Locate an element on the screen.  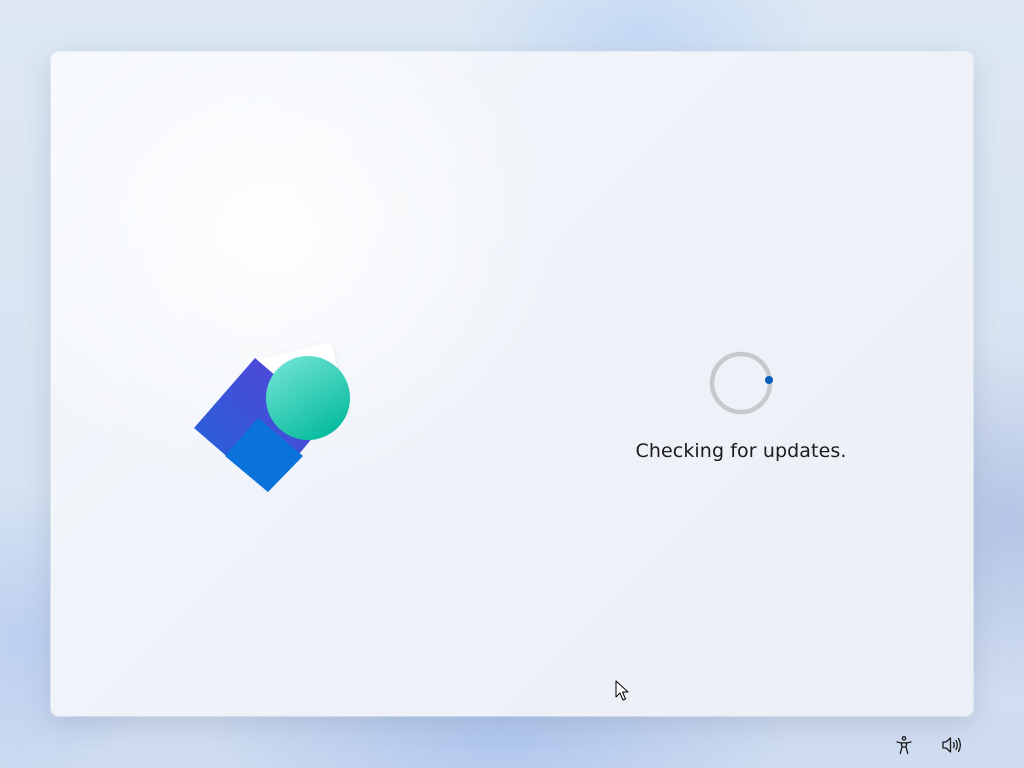
illustration-graphic is located at coordinates (272, 417).